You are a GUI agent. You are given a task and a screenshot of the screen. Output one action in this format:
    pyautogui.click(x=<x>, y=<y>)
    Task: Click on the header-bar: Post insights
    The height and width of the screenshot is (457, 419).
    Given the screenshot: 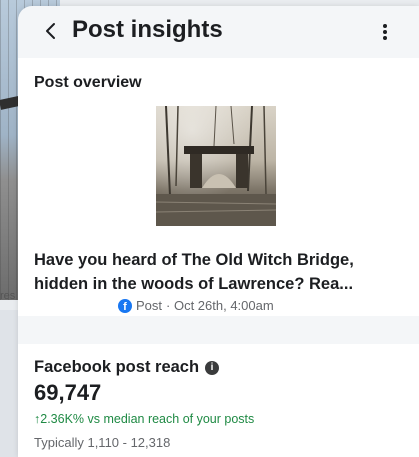 What is the action you would take?
    pyautogui.click(x=218, y=32)
    